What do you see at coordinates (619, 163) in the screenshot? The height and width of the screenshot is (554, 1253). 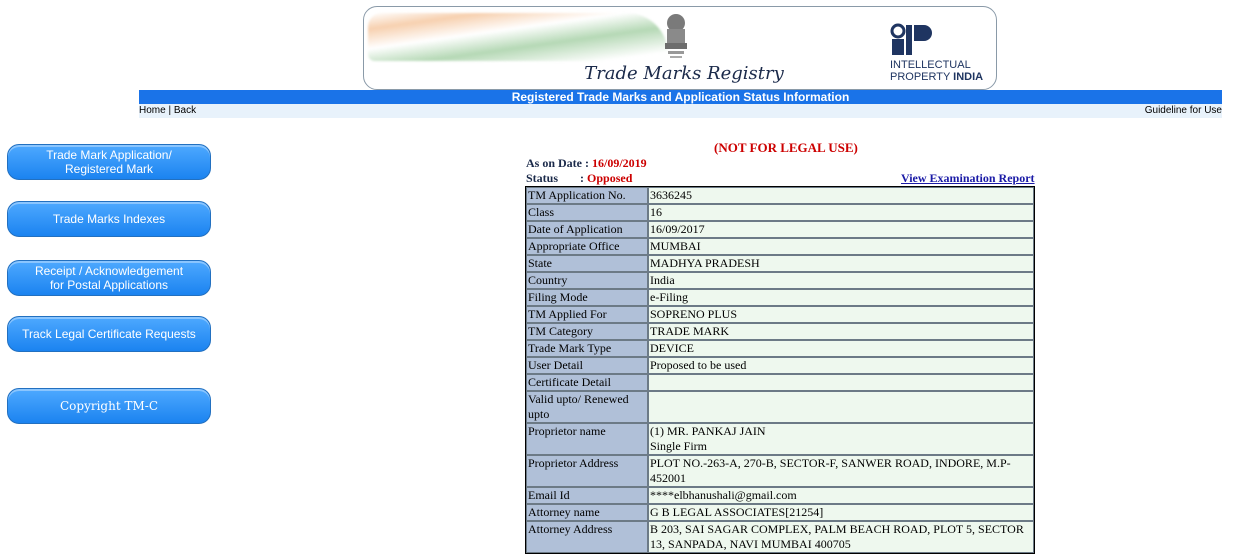 I see `as-on-date-value: 16/09/2019` at bounding box center [619, 163].